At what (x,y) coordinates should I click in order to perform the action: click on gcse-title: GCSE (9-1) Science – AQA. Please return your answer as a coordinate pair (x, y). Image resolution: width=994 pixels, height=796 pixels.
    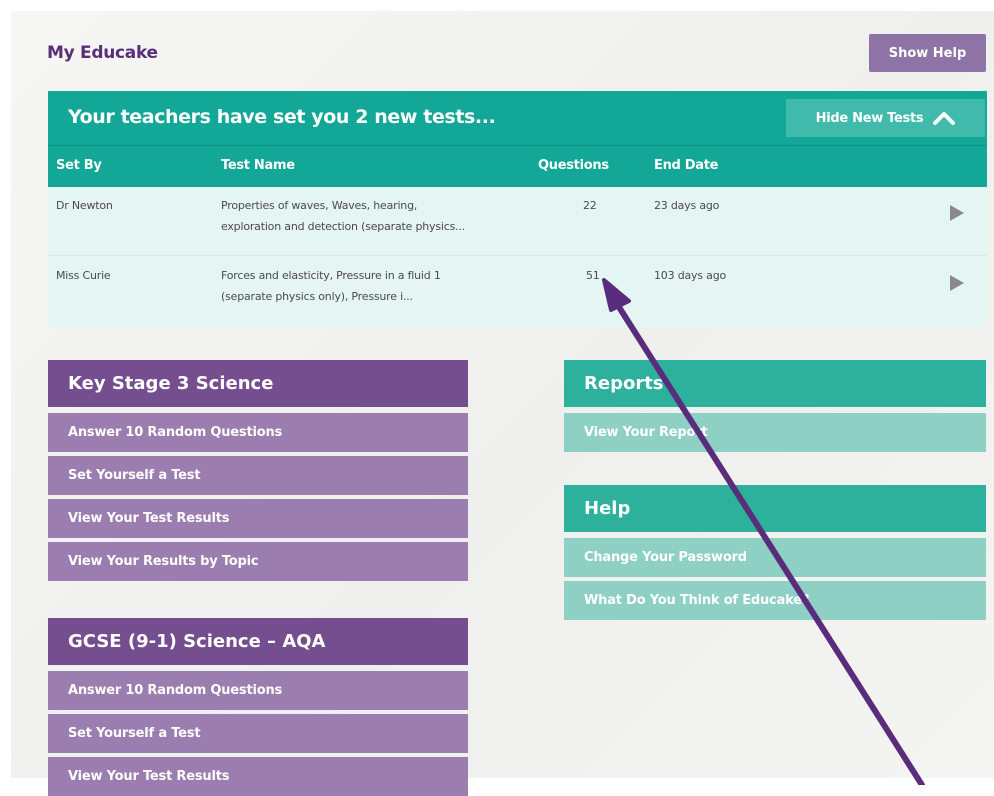
    Looking at the image, I should click on (258, 641).